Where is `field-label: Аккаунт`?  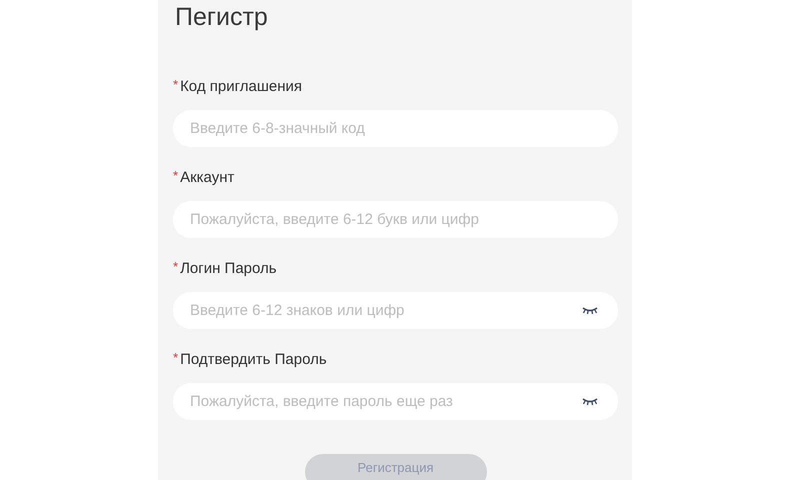
field-label: Аккаунт is located at coordinates (207, 177).